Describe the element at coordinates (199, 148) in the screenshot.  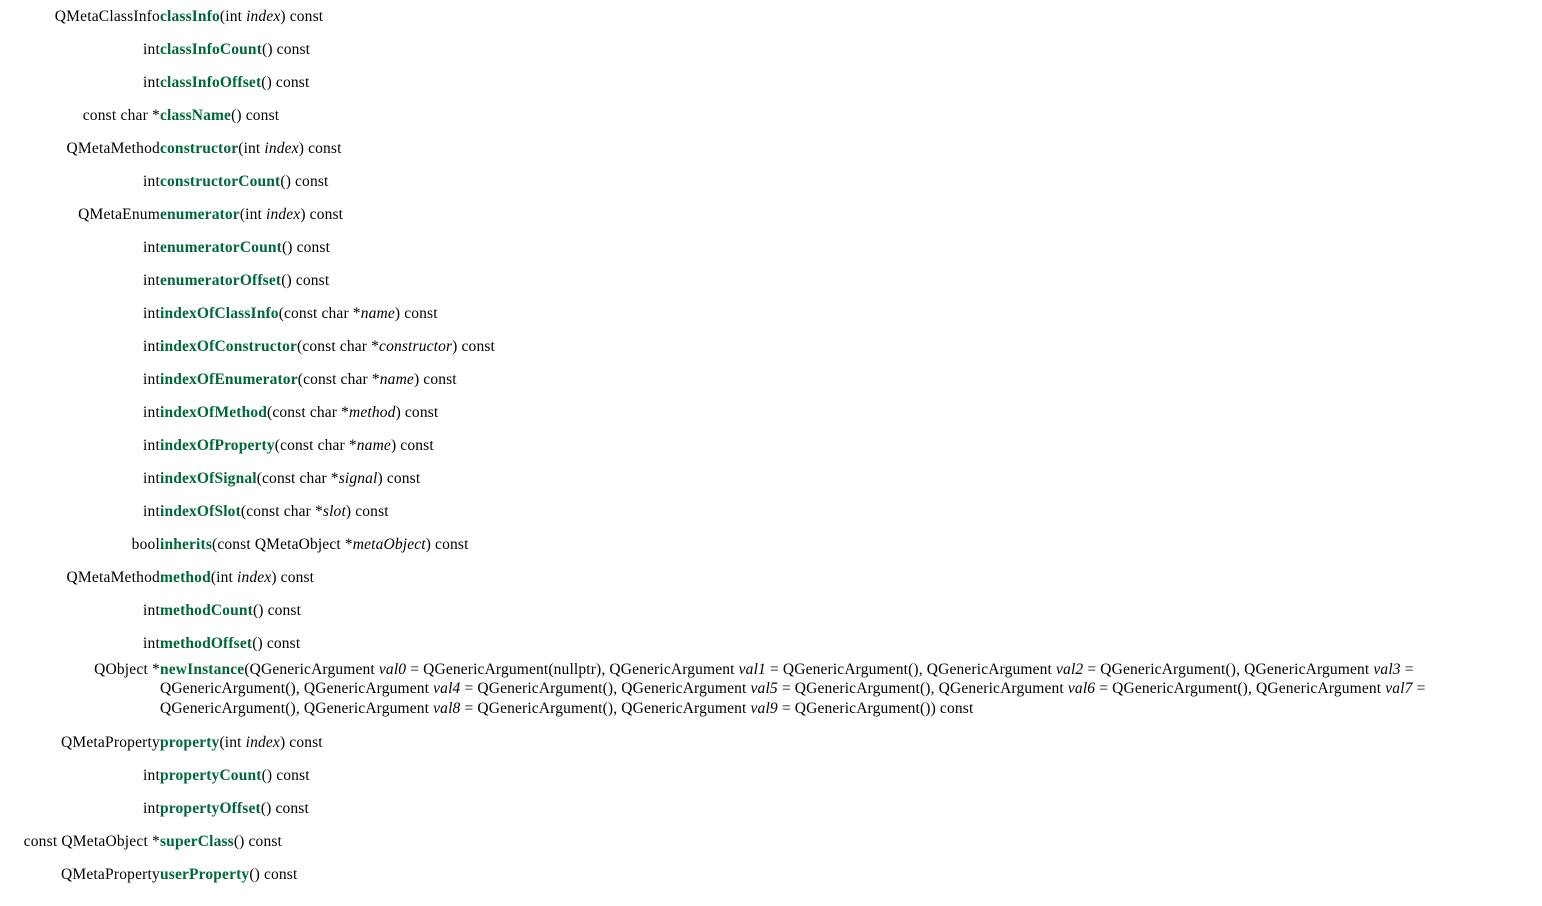
I see `function-name-link: constructor` at that location.